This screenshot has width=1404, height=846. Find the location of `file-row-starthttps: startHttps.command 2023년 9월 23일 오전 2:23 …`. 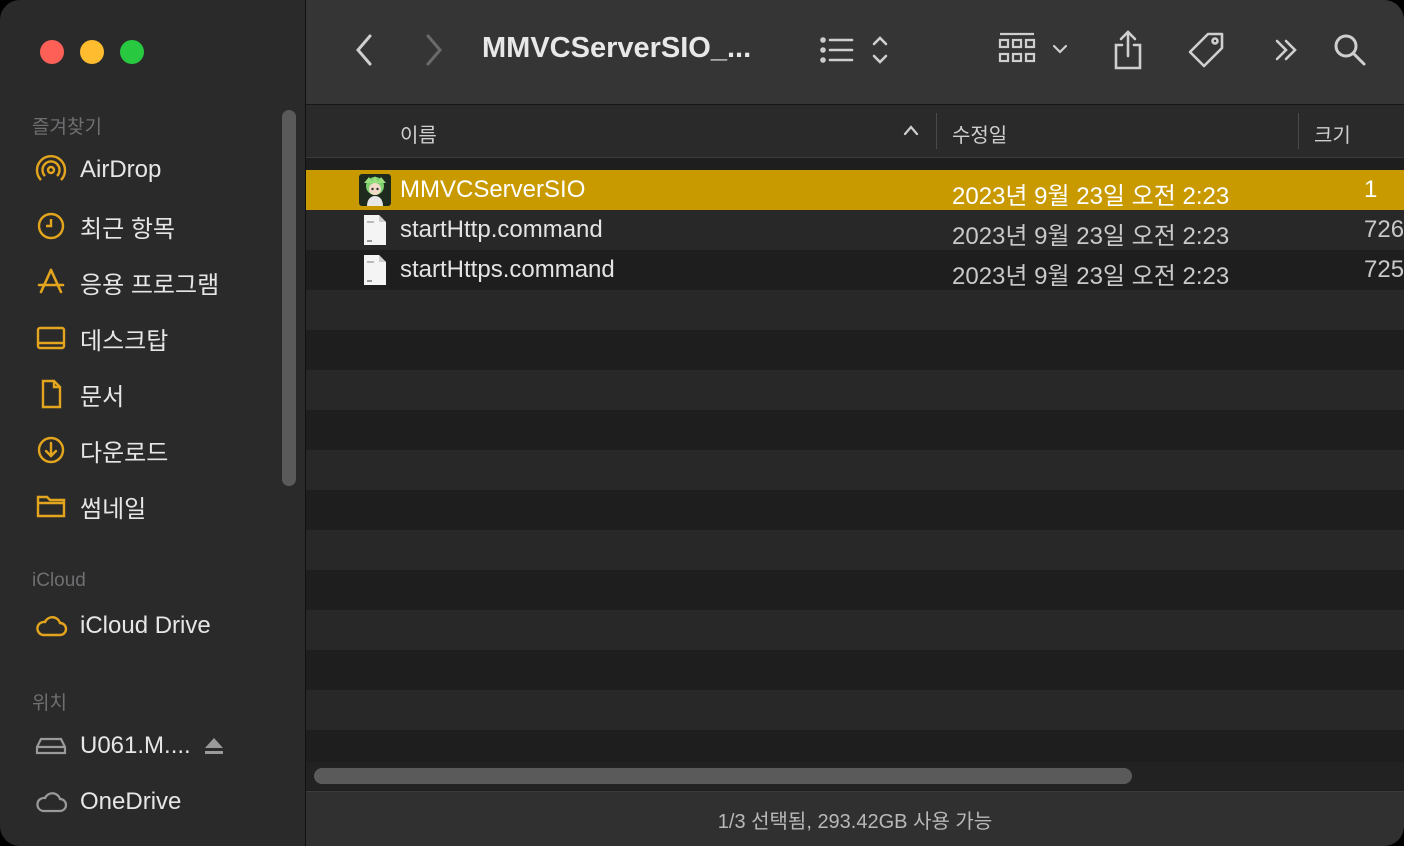

file-row-starthttps: startHttps.command 2023년 9월 23일 오전 2:23 … is located at coordinates (855, 270).